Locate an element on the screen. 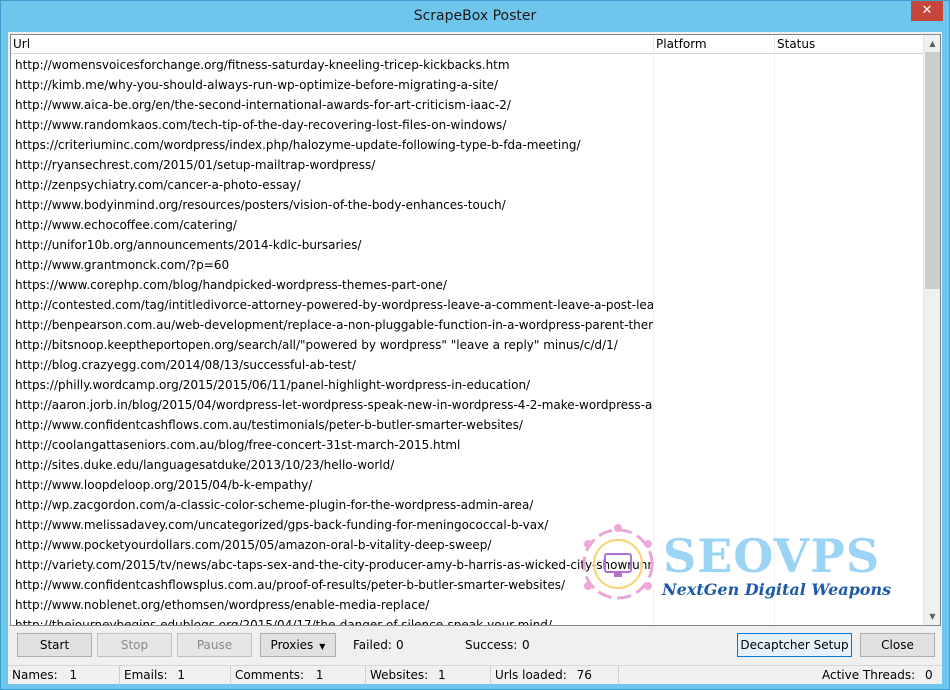 The height and width of the screenshot is (690, 950). pause-button: Pause is located at coordinates (214, 645).